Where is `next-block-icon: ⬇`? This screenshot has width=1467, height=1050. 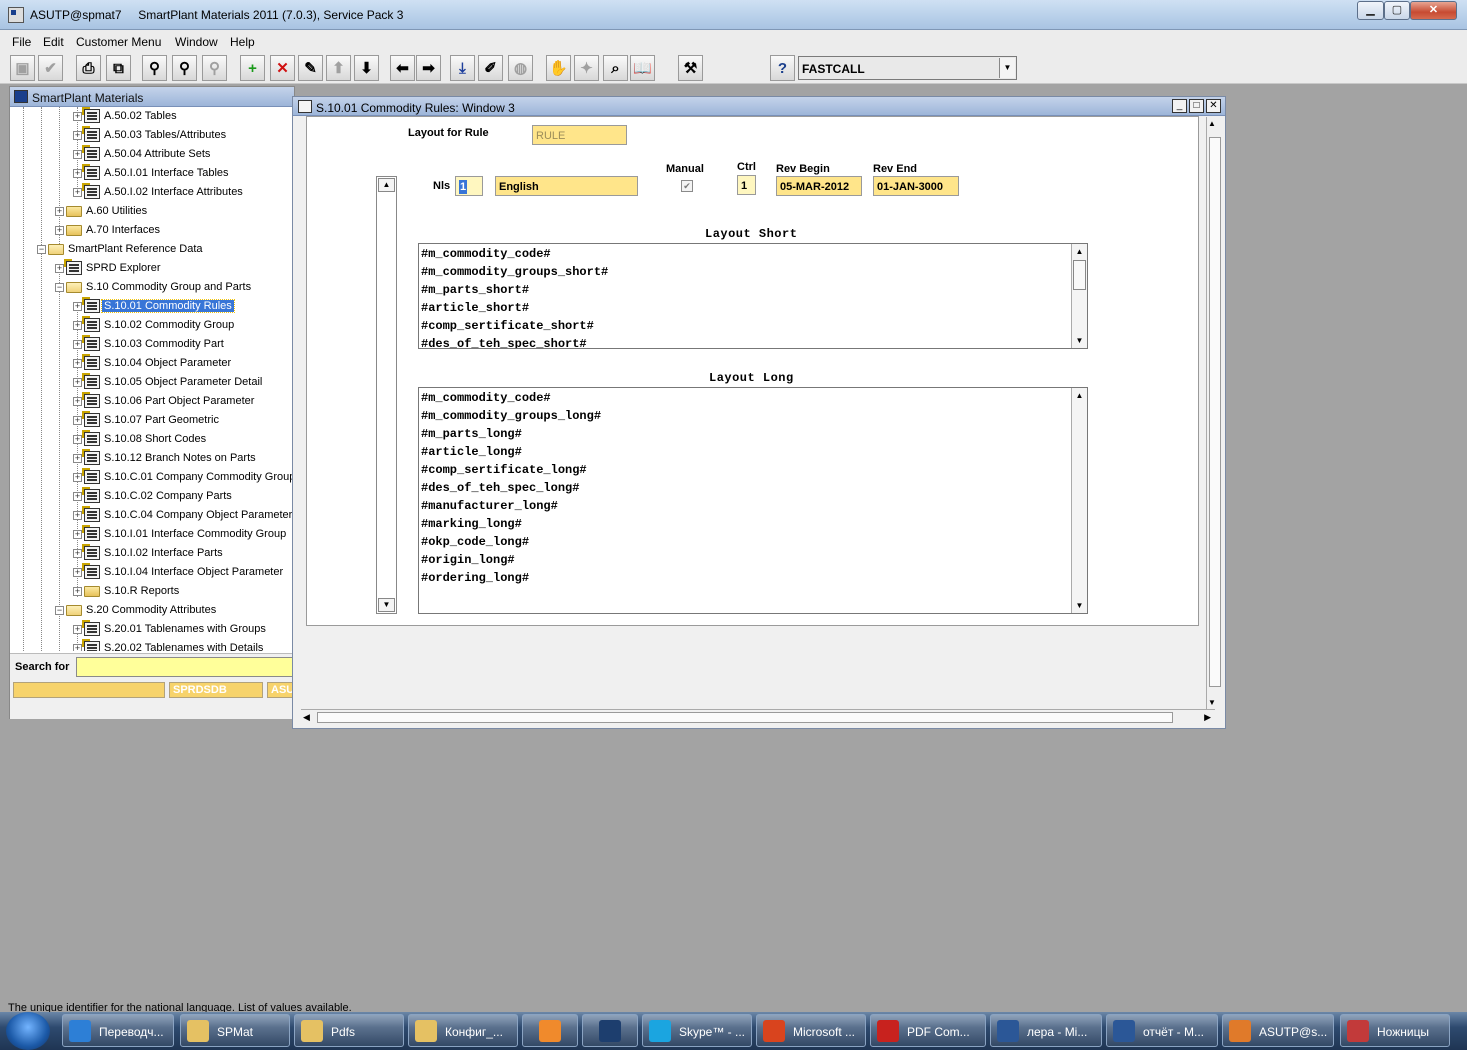 next-block-icon: ⬇ is located at coordinates (366, 68).